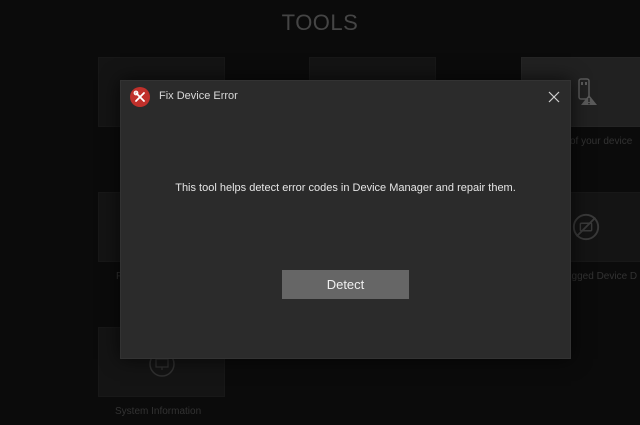 This screenshot has width=640, height=425. Describe the element at coordinates (140, 97) in the screenshot. I see `wrench-screwdriver-icon` at that location.